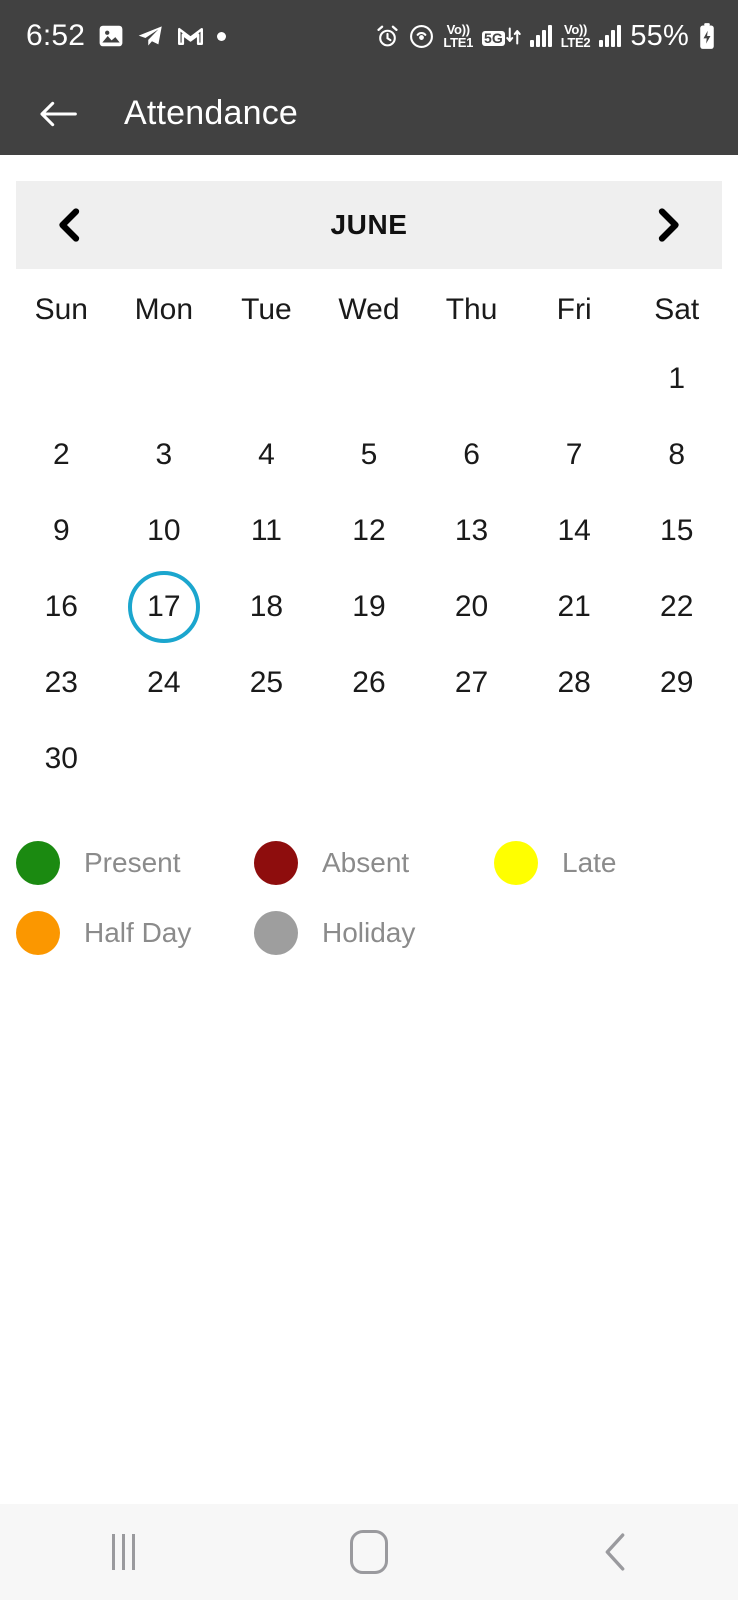 This screenshot has width=738, height=1600. I want to click on alarm-icon, so click(387, 36).